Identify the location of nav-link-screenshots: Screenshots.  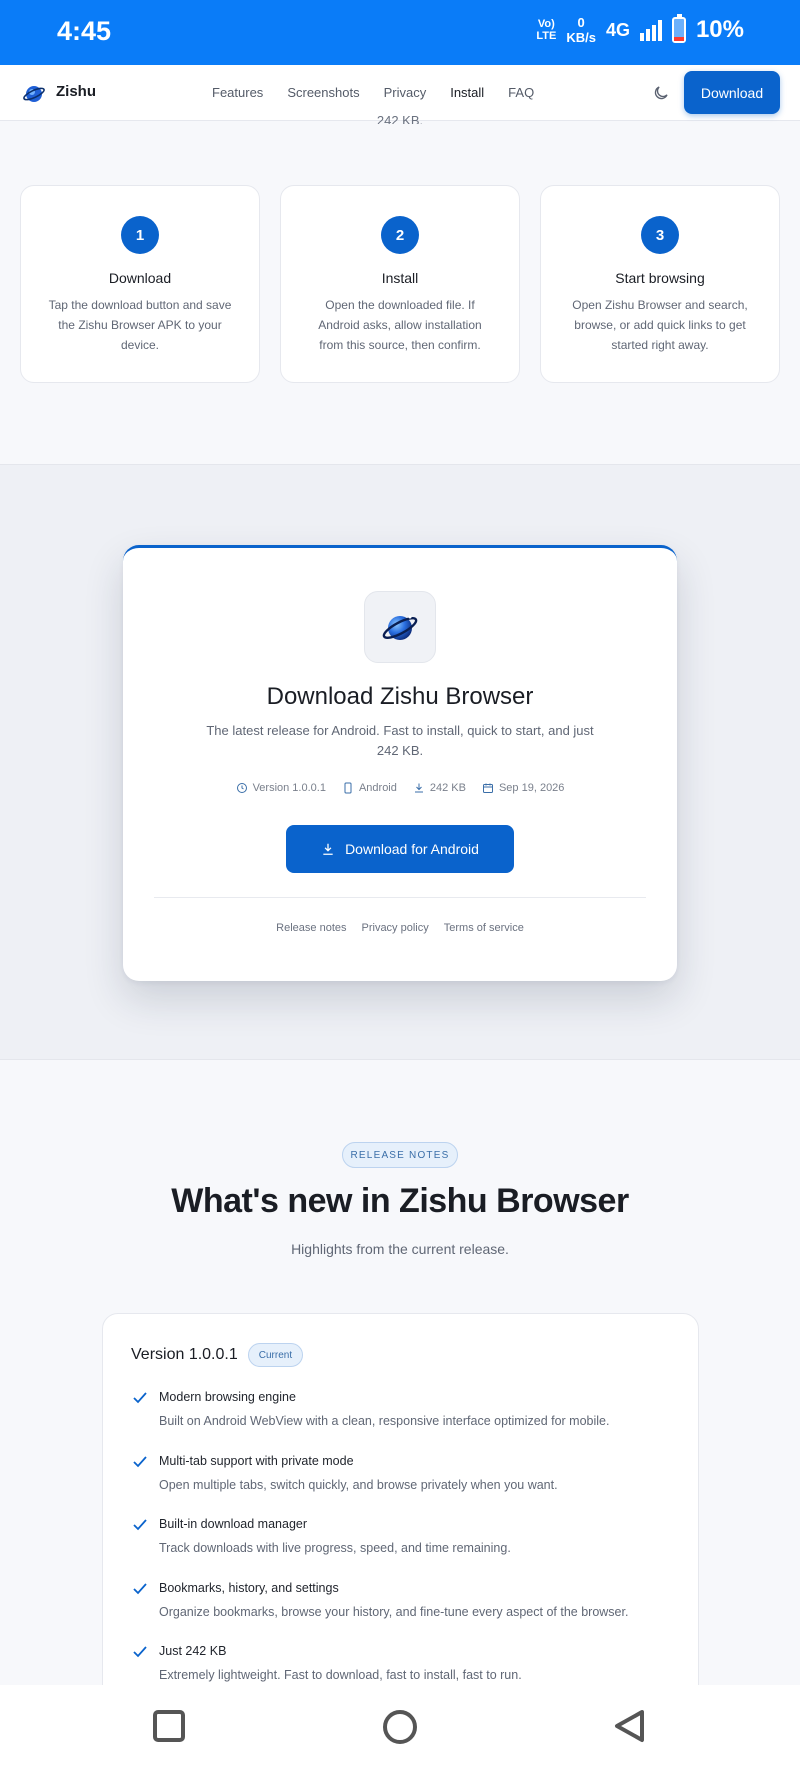
(323, 92).